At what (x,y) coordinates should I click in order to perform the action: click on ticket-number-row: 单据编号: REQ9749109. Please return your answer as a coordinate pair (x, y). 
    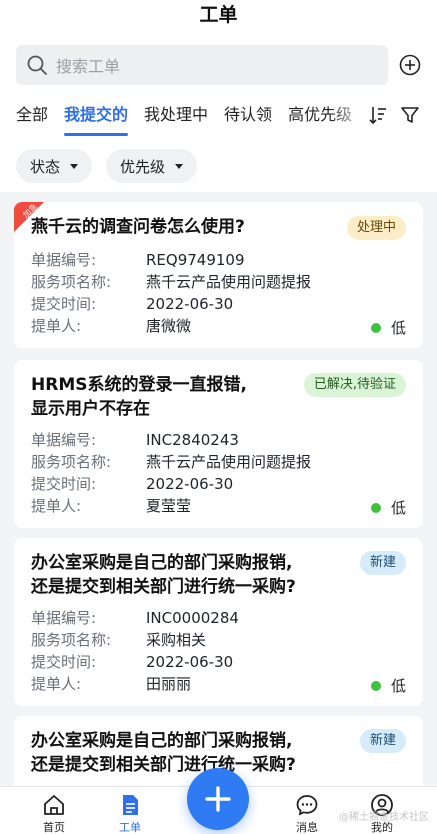
    Looking at the image, I should click on (221, 260).